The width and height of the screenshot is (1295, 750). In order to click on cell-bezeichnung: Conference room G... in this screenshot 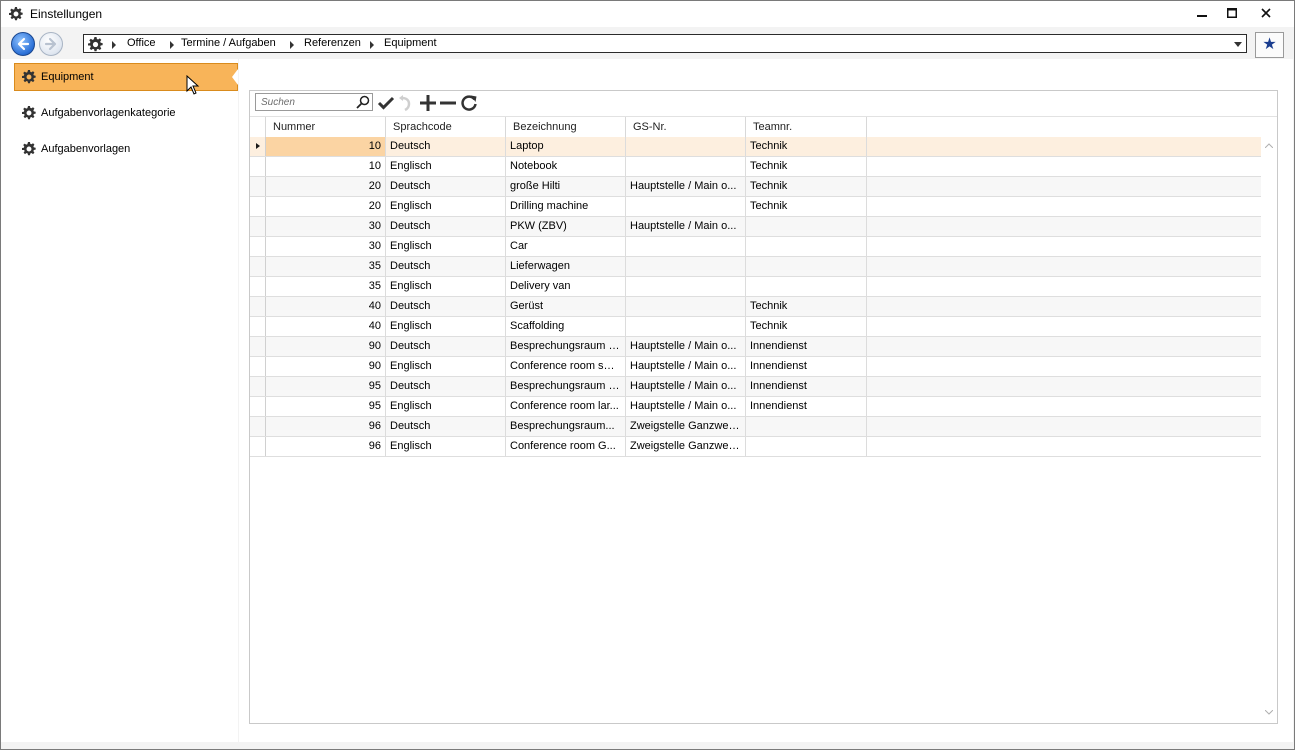, I will do `click(566, 446)`.